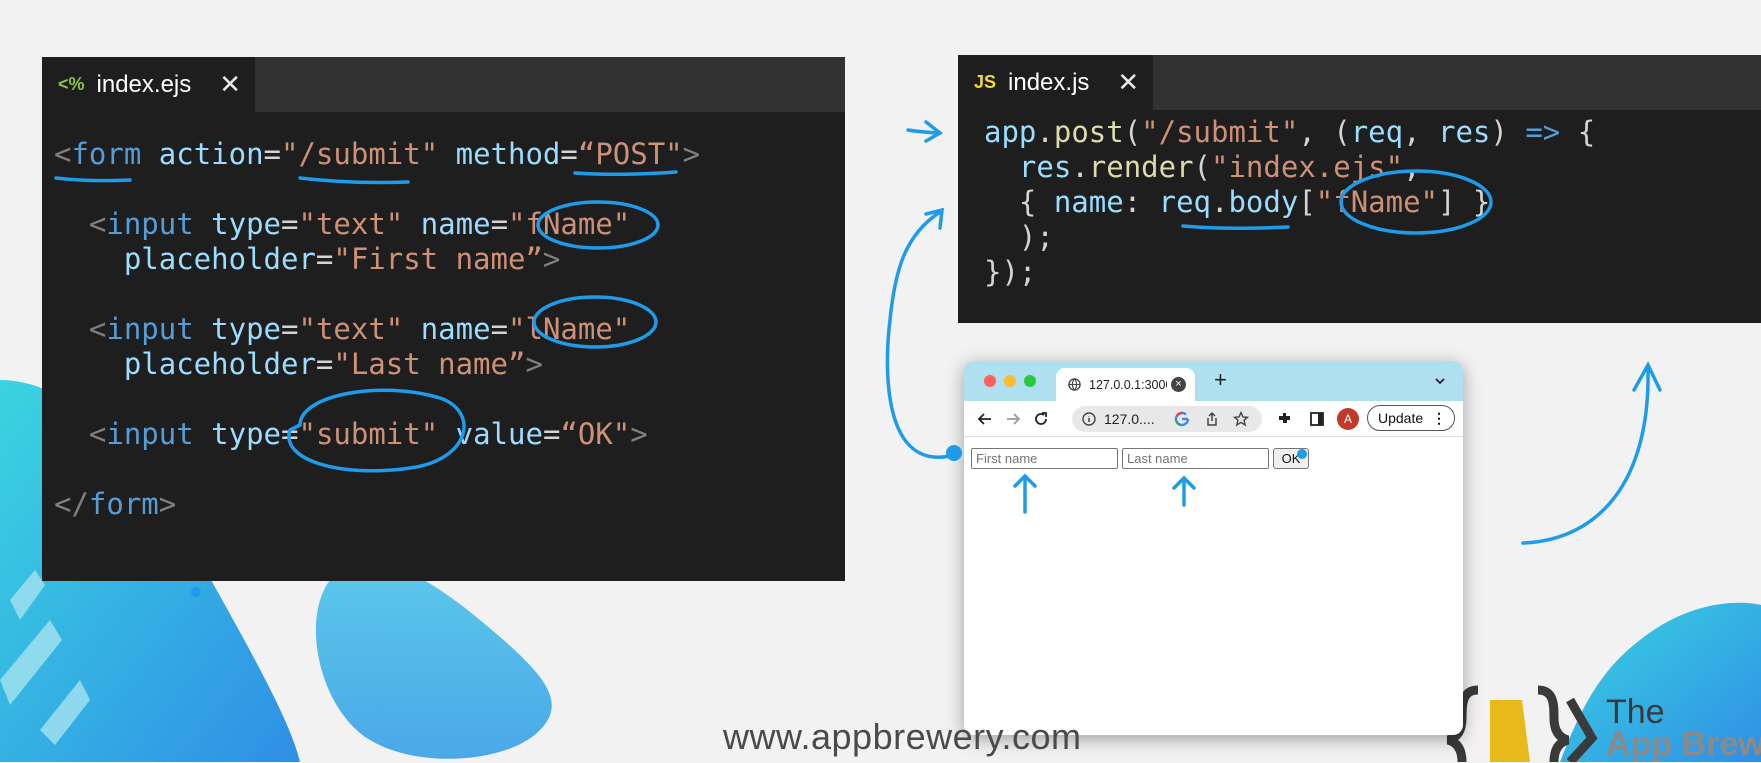 The image size is (1761, 763). What do you see at coordinates (630, 154) in the screenshot?
I see `code-token: “POST"` at bounding box center [630, 154].